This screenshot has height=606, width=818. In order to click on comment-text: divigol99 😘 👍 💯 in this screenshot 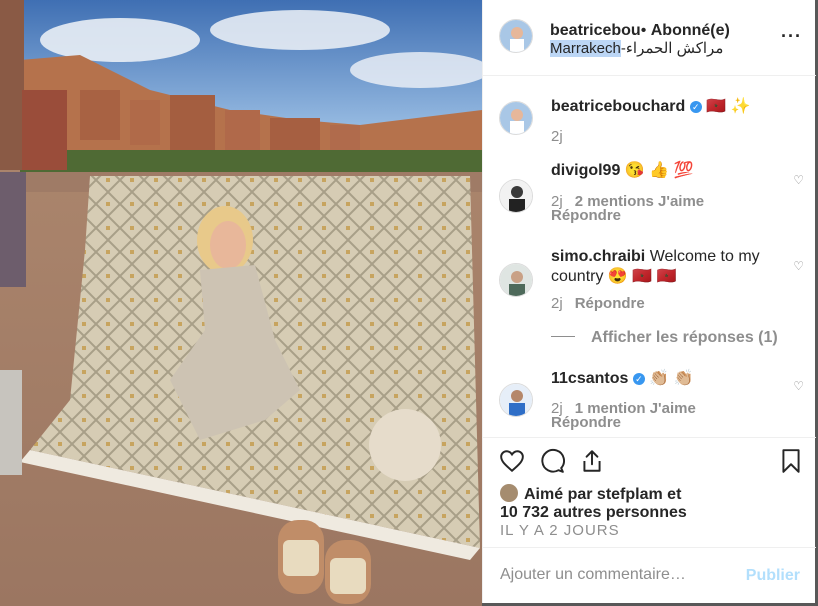, I will do `click(676, 171)`.